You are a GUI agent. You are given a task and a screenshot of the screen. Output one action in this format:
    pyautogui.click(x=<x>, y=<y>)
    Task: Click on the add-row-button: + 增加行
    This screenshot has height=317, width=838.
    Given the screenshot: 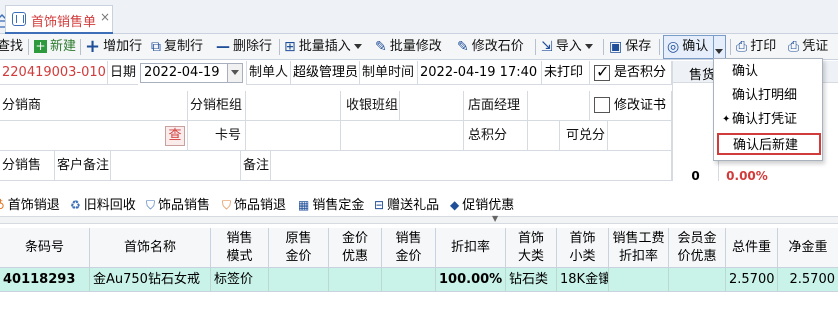 What is the action you would take?
    pyautogui.click(x=113, y=47)
    